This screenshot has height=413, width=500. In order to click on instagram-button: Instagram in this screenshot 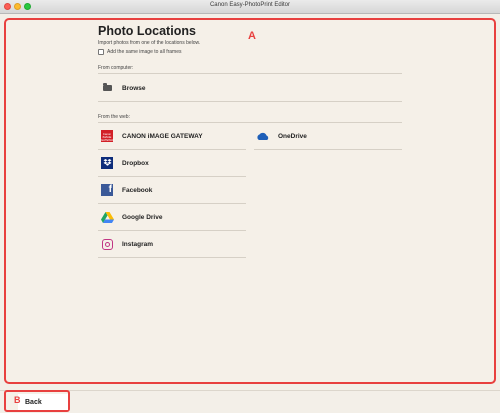, I will do `click(126, 244)`.